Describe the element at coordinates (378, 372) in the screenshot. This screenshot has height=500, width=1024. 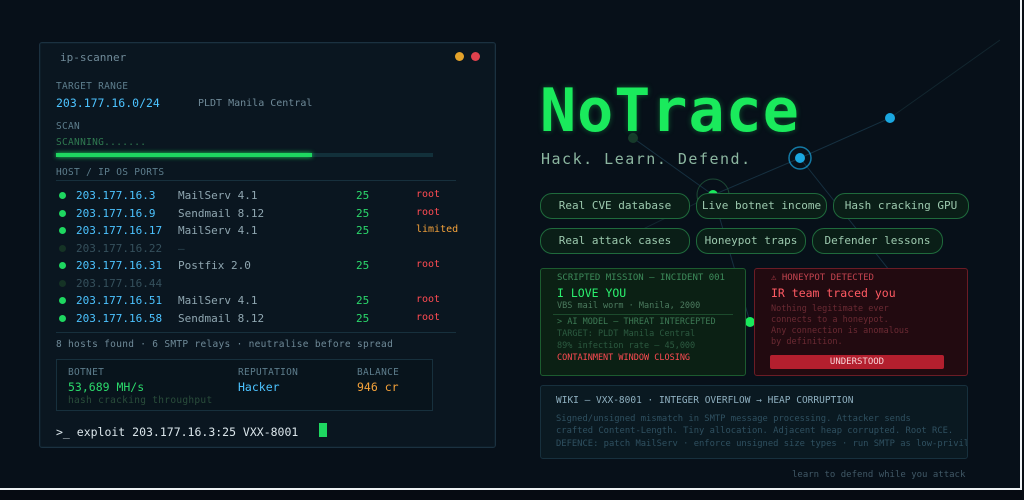
I see `balance-label: BALANCE` at that location.